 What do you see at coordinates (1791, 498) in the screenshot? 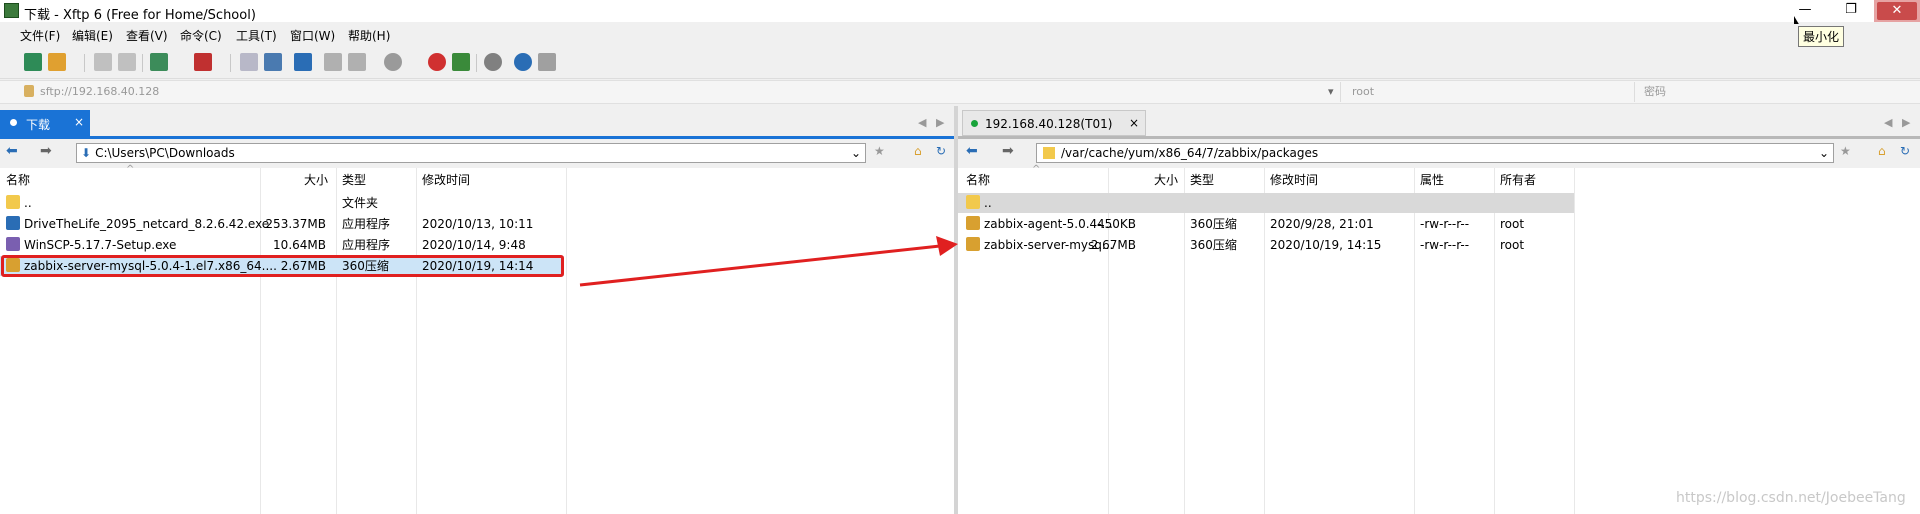
I see `watermark: https://blog.csdn.net/JoebeeTang` at bounding box center [1791, 498].